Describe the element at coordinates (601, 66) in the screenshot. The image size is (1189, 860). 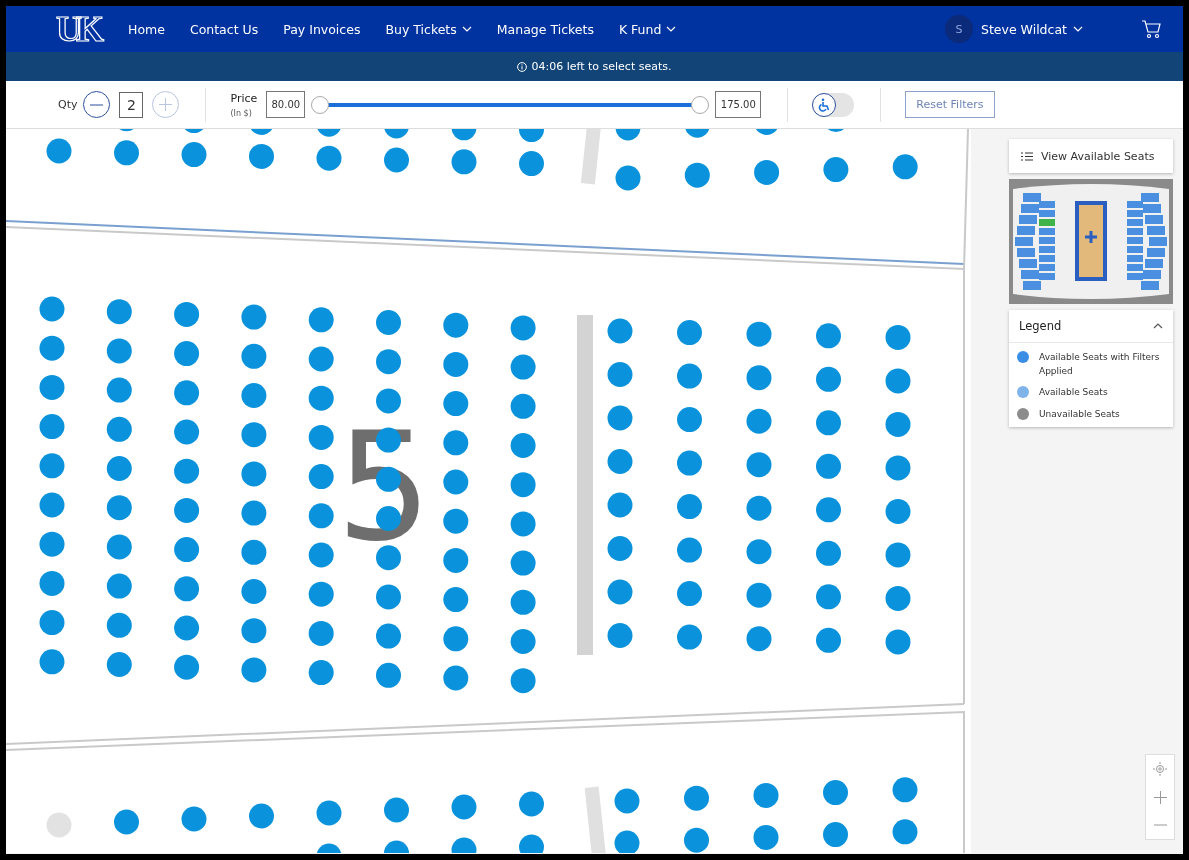
I see `timer-message: 04:06 left to select seats.` at that location.